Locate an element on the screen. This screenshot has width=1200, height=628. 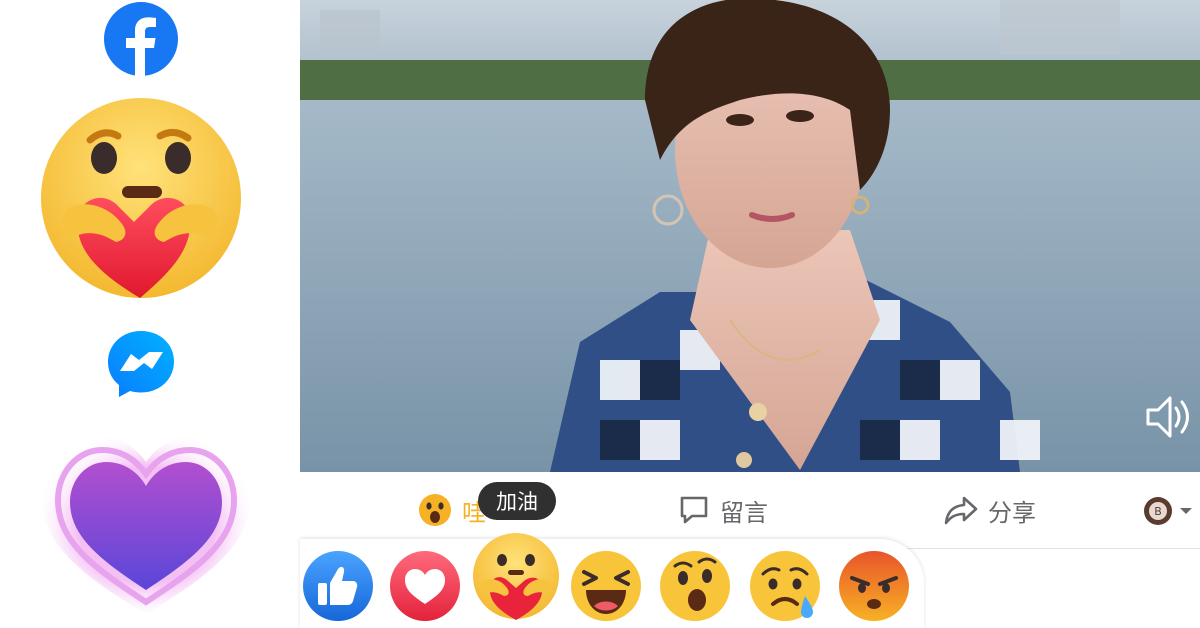
haha-icon is located at coordinates (606, 586).